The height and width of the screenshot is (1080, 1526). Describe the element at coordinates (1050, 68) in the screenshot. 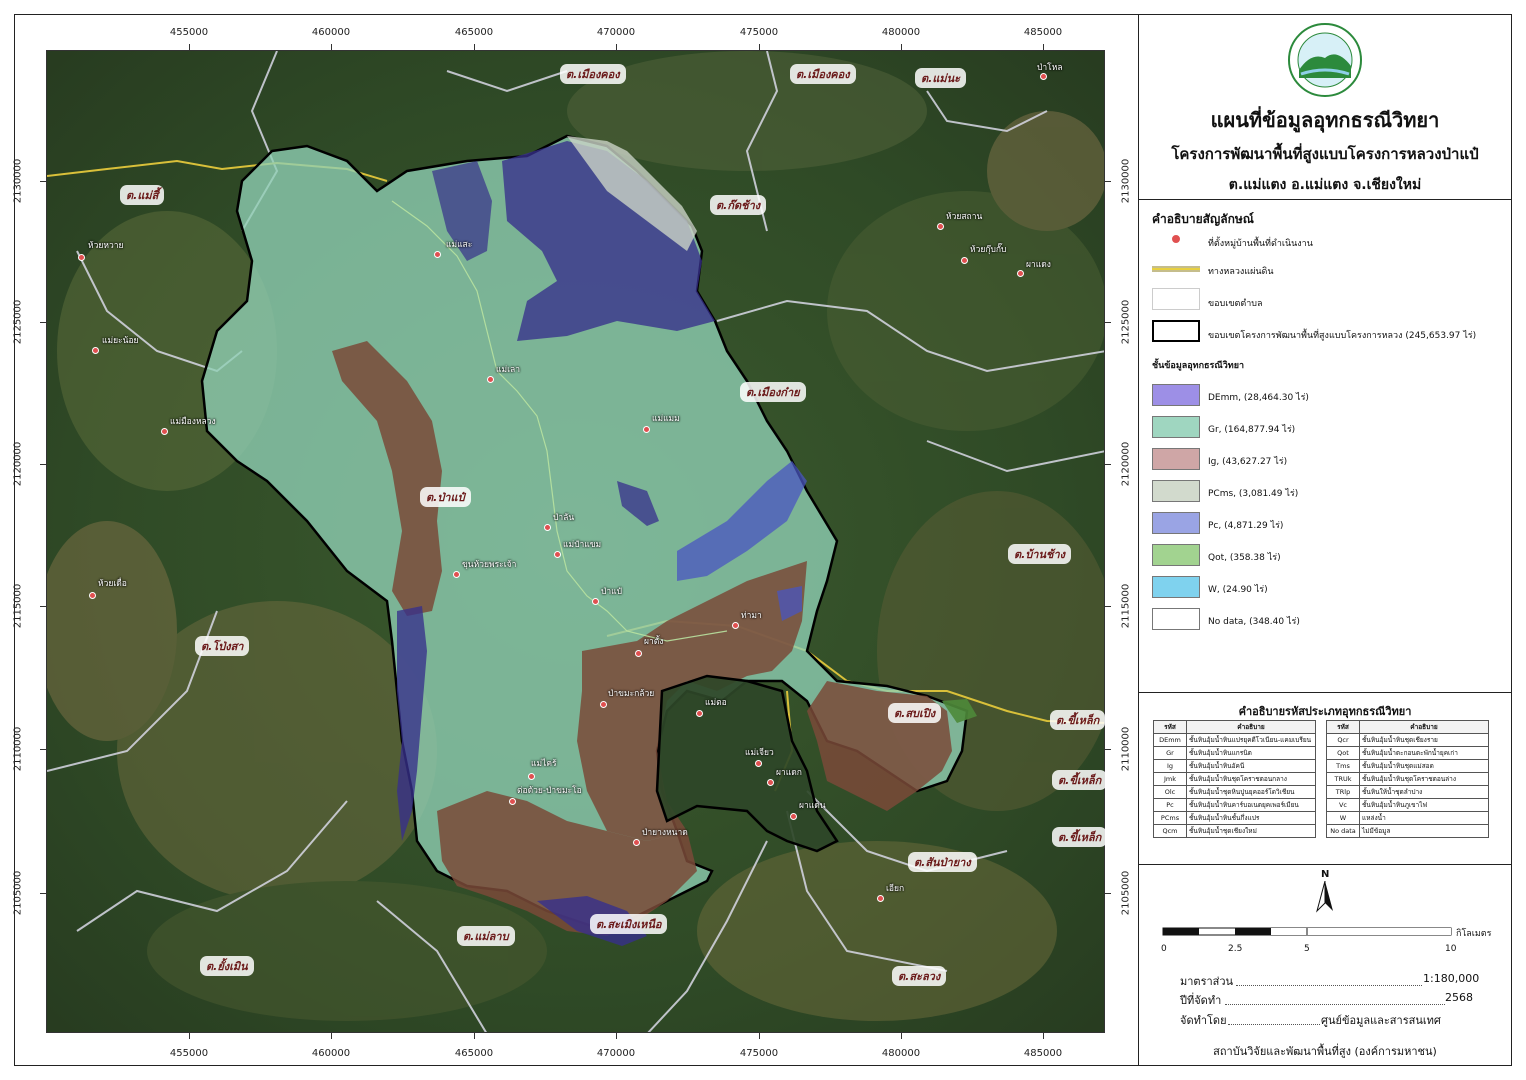

I see `village-label: ป่าโหล` at that location.